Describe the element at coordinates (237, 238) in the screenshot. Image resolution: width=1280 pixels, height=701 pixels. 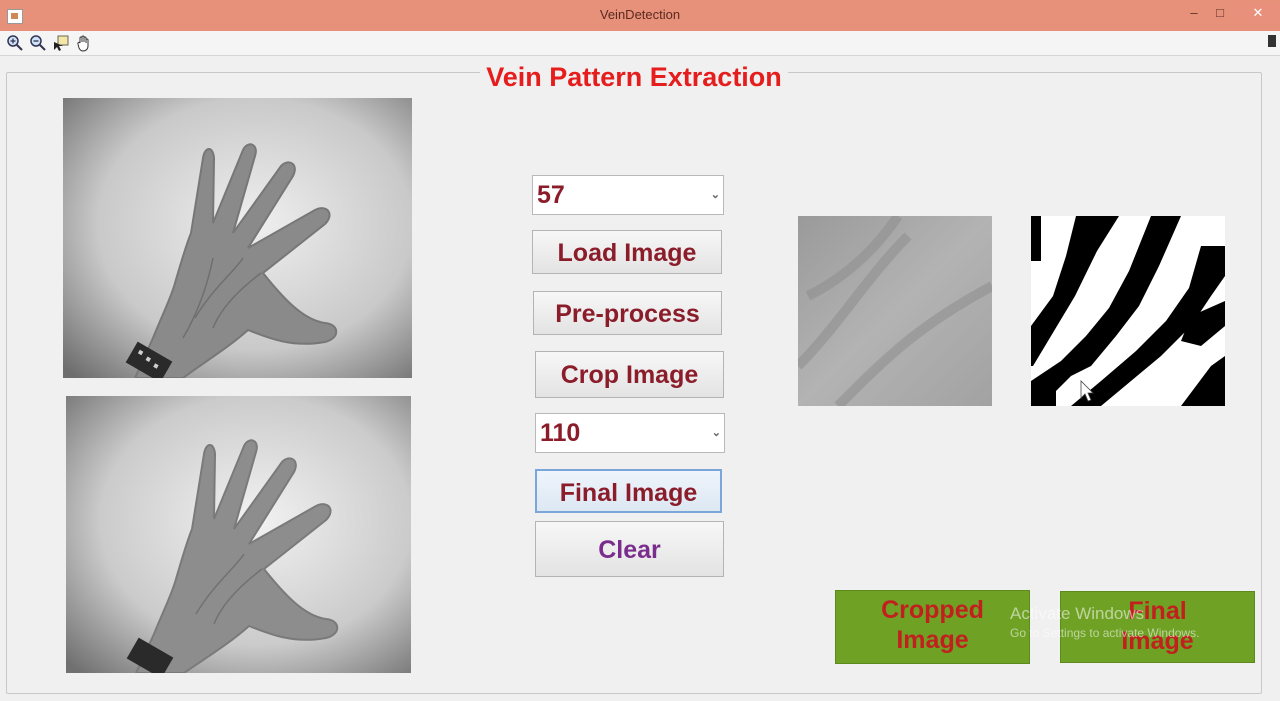
I see `original-hand-image` at that location.